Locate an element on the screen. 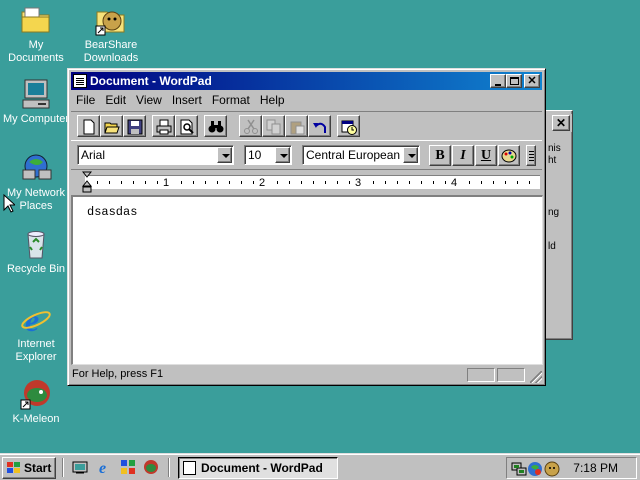 This screenshot has height=480, width=640. start-button: Start is located at coordinates (29, 468).